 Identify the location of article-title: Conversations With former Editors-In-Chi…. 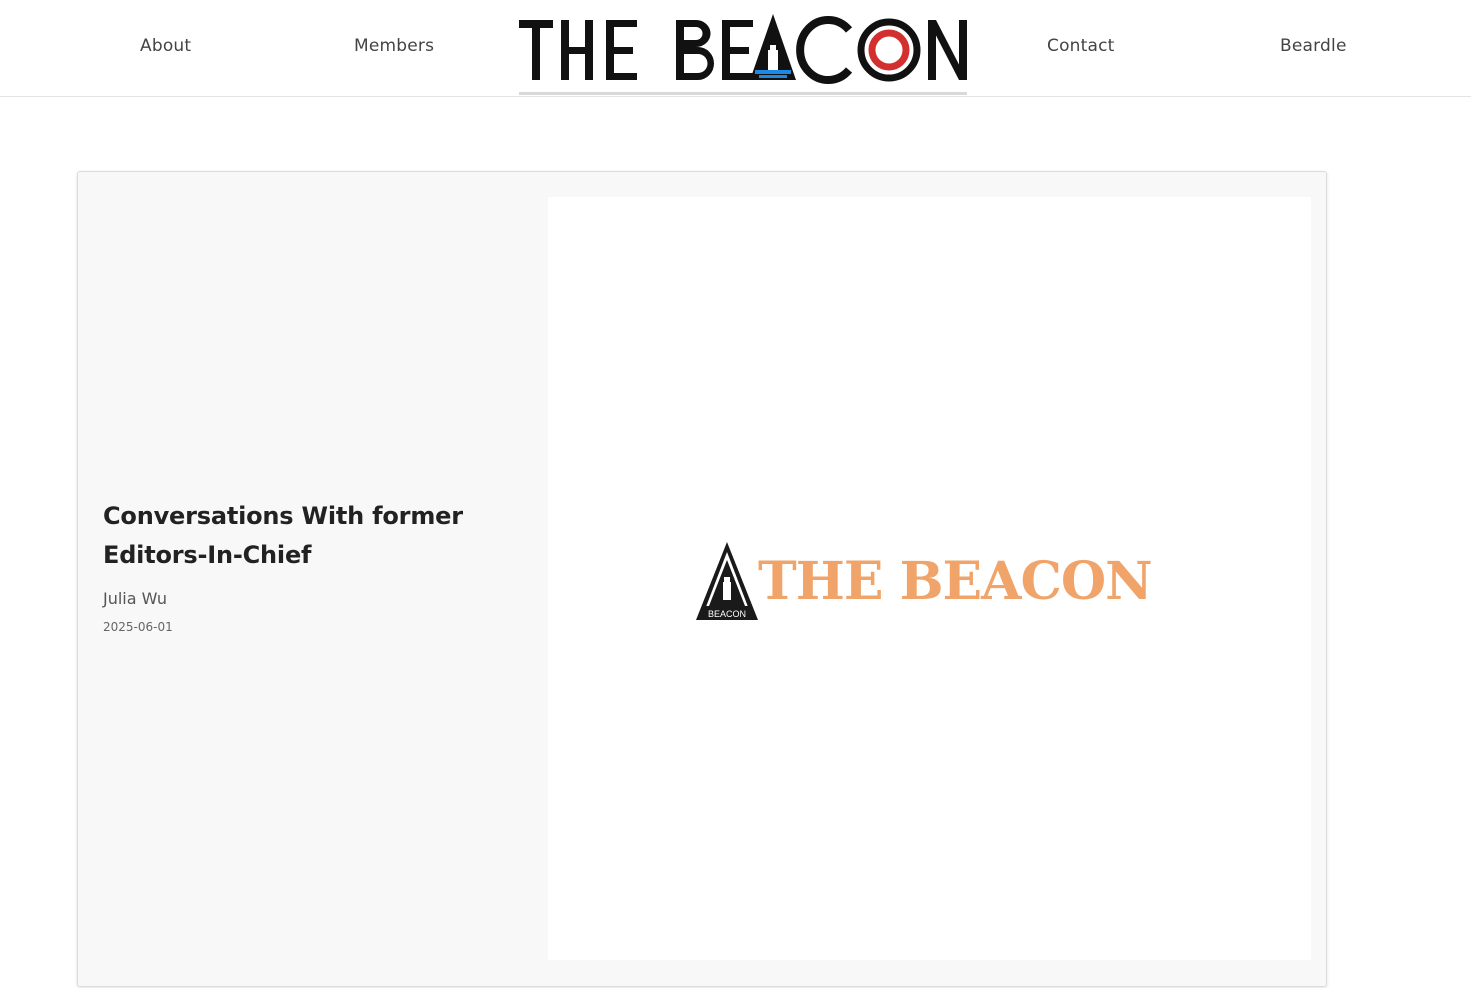
(303, 536).